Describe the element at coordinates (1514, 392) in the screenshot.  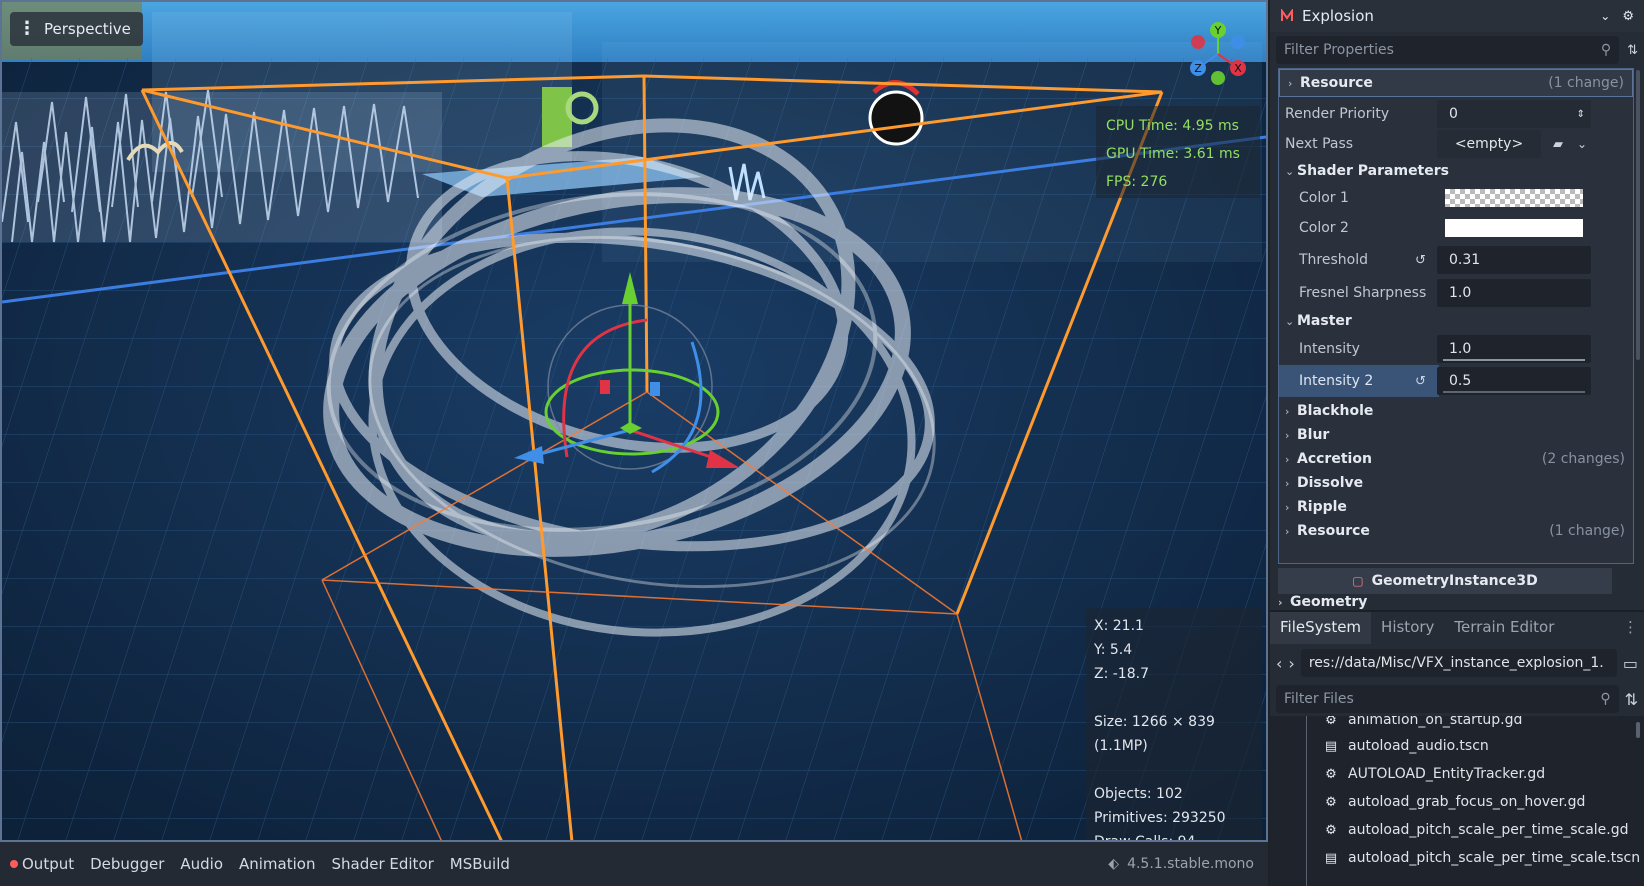
I see `intensity-2-slider-track` at that location.